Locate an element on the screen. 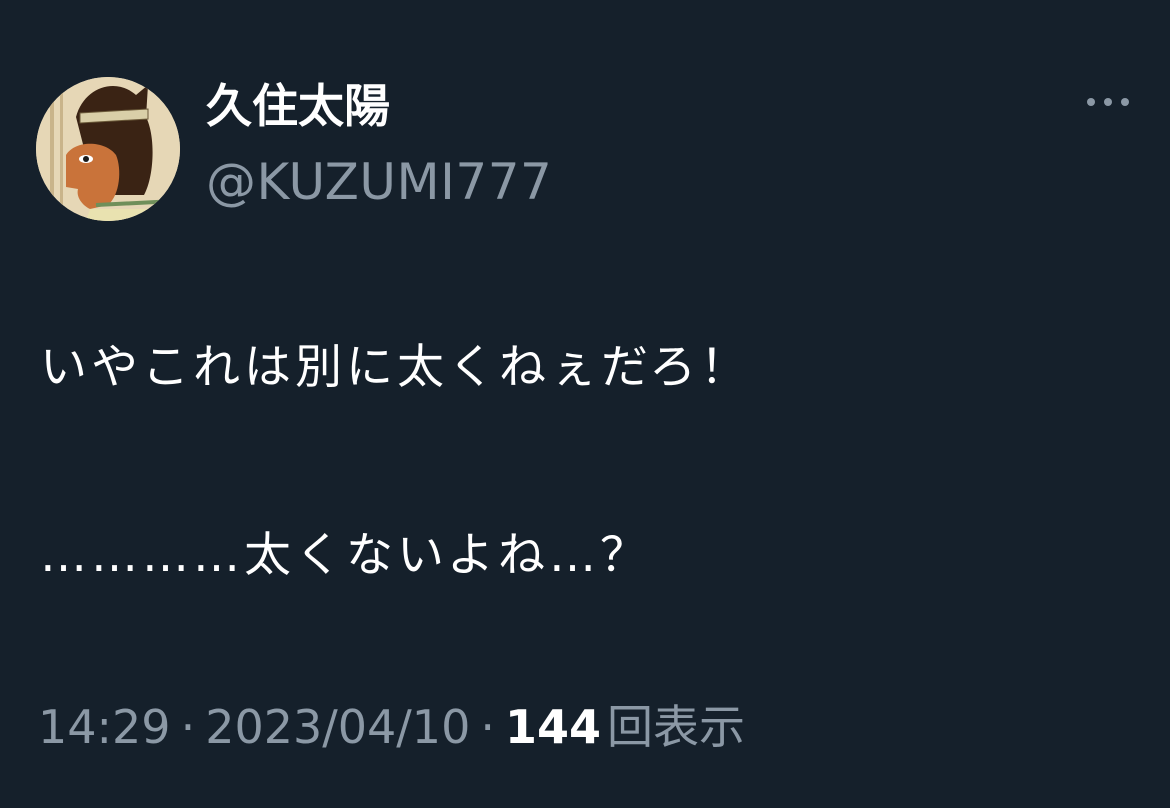  views-count: 144 is located at coordinates (553, 727).